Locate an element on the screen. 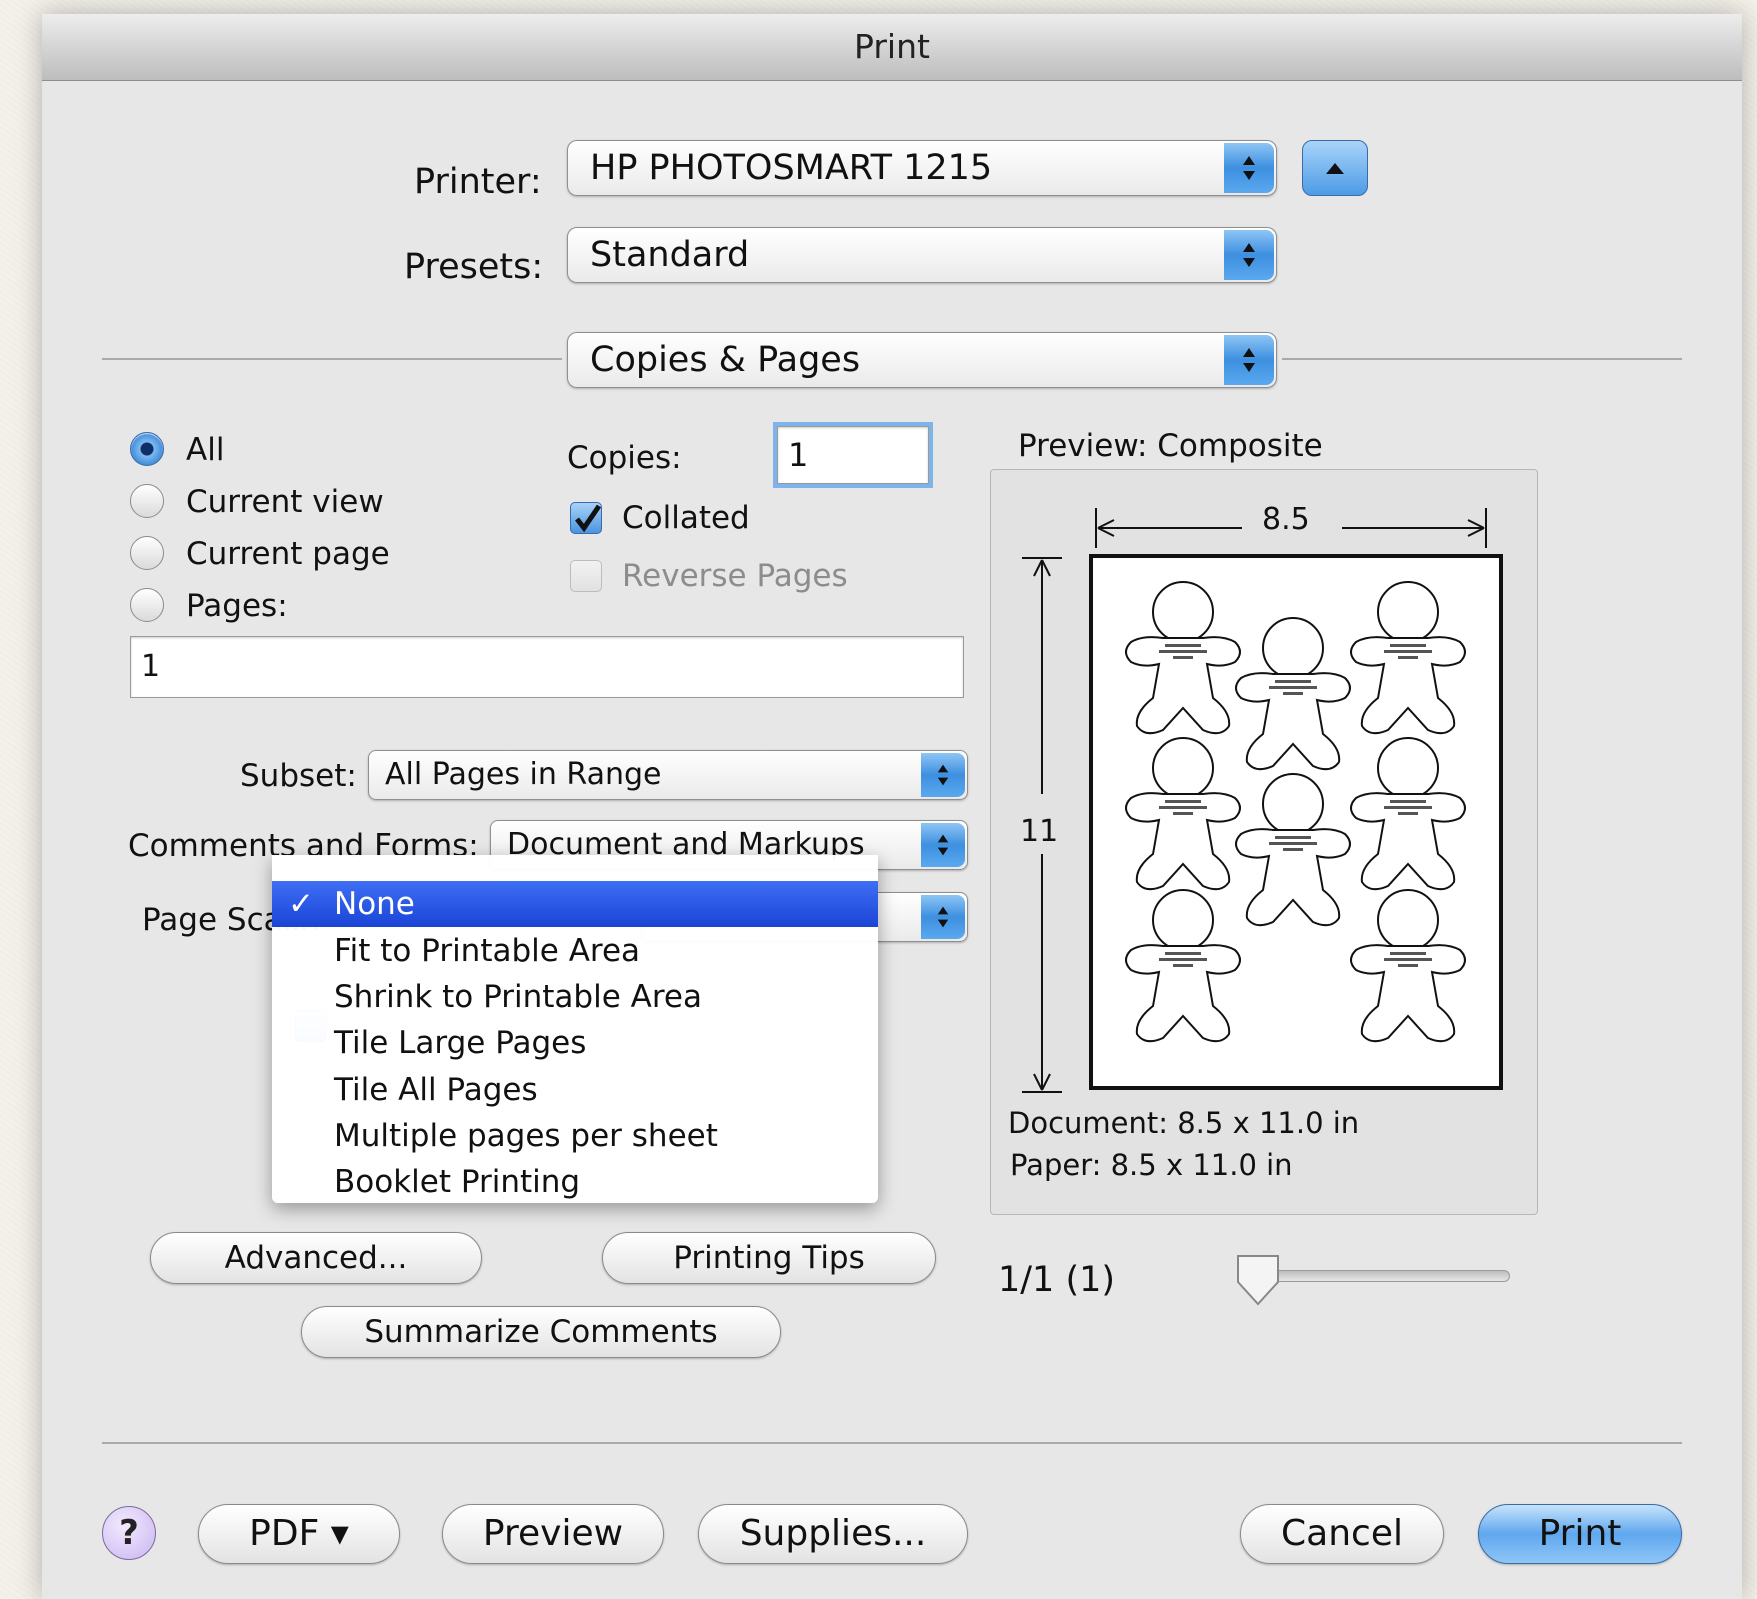  paper-size: Paper: 8.5 x 11.0 in is located at coordinates (1151, 1165).